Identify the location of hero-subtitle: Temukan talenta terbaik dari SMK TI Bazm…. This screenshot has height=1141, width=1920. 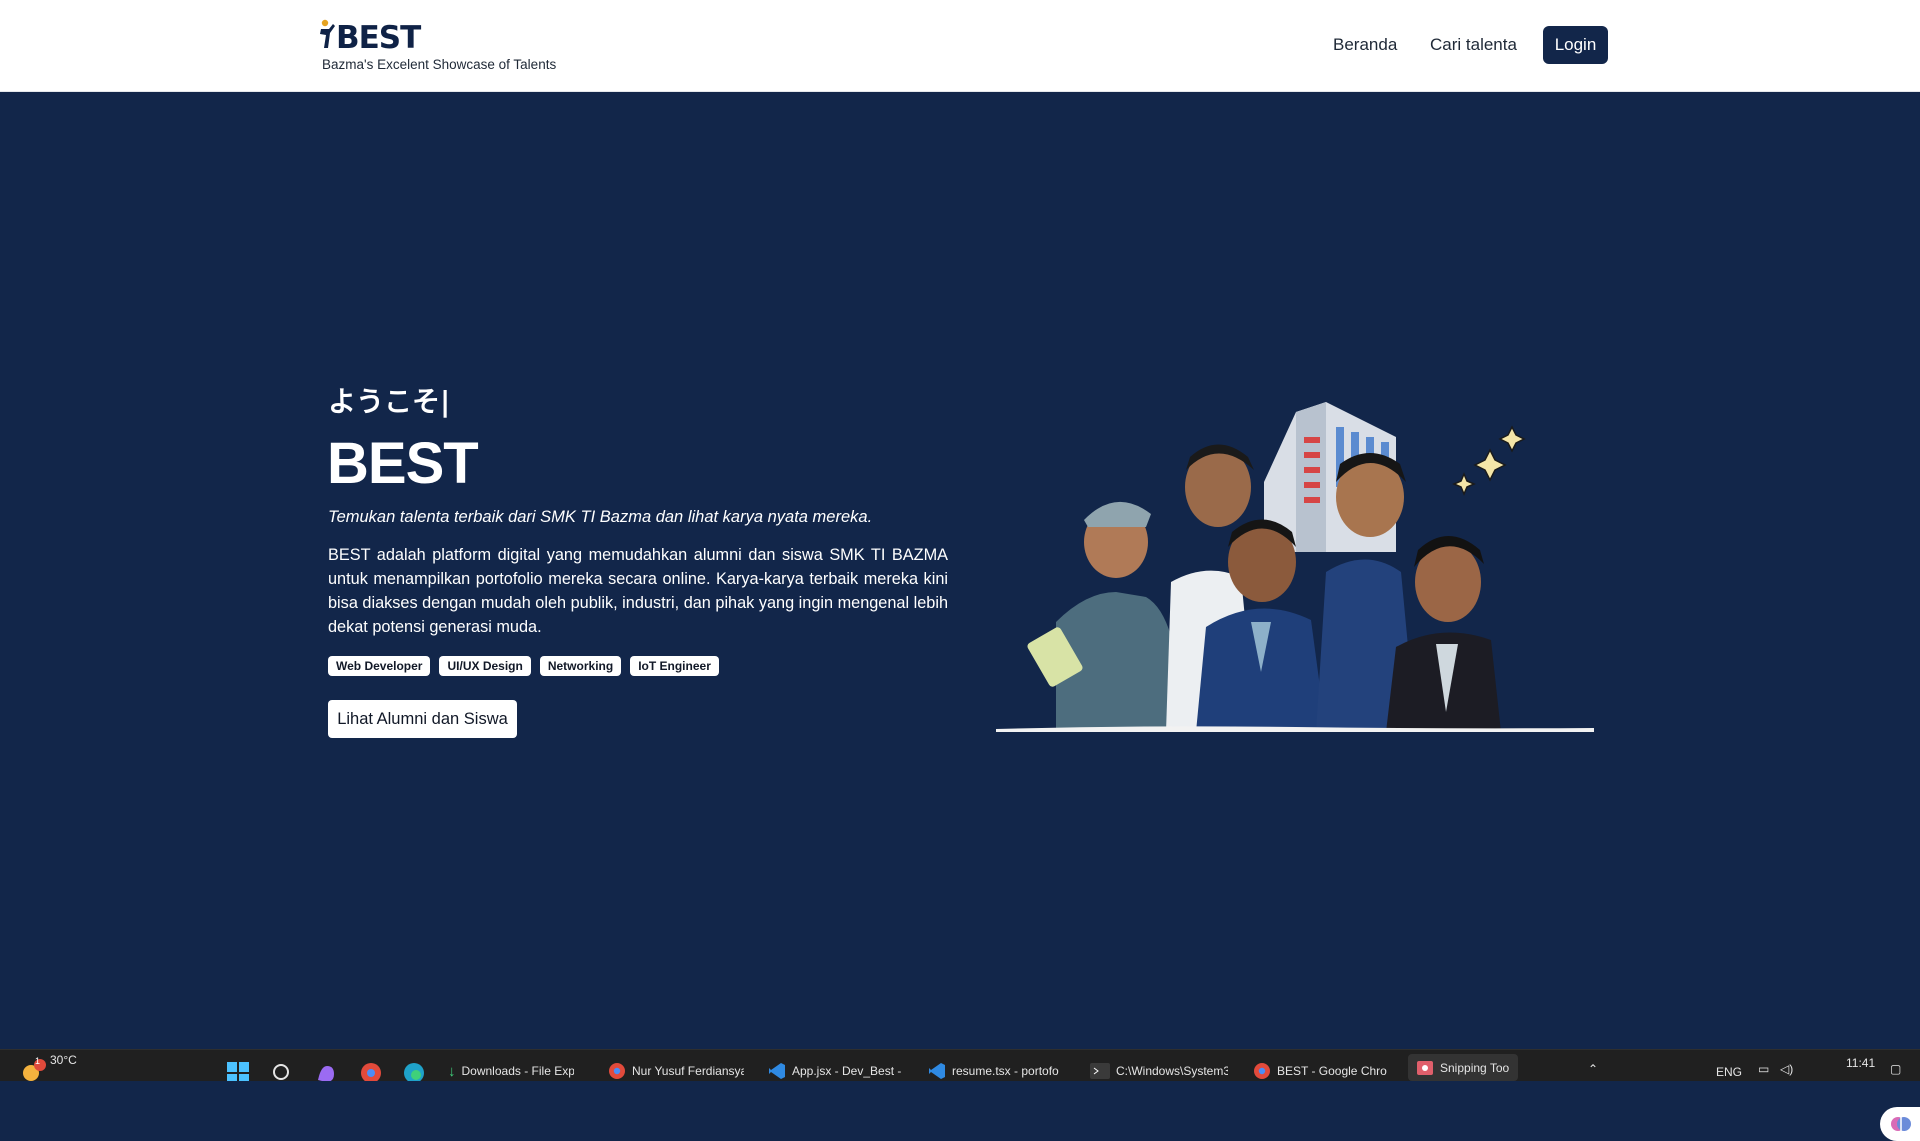
(600, 517).